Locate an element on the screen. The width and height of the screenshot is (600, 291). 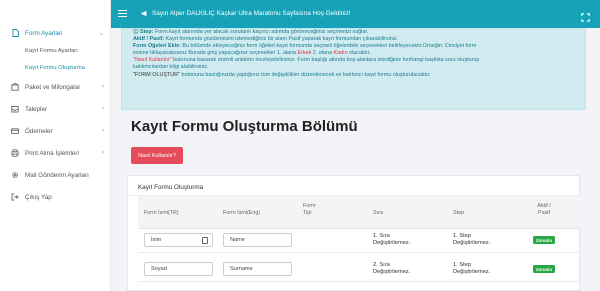
sidebar-item-label: Mail Gönderim Ayarları is located at coordinates (57, 175).